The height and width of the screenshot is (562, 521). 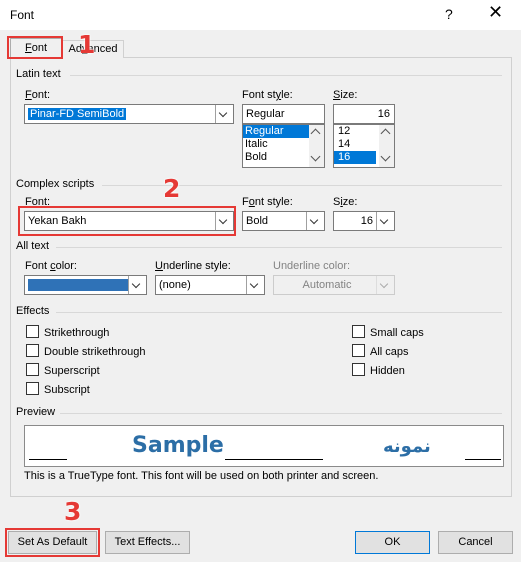 What do you see at coordinates (127, 221) in the screenshot?
I see `highlight-box-complex-font` at bounding box center [127, 221].